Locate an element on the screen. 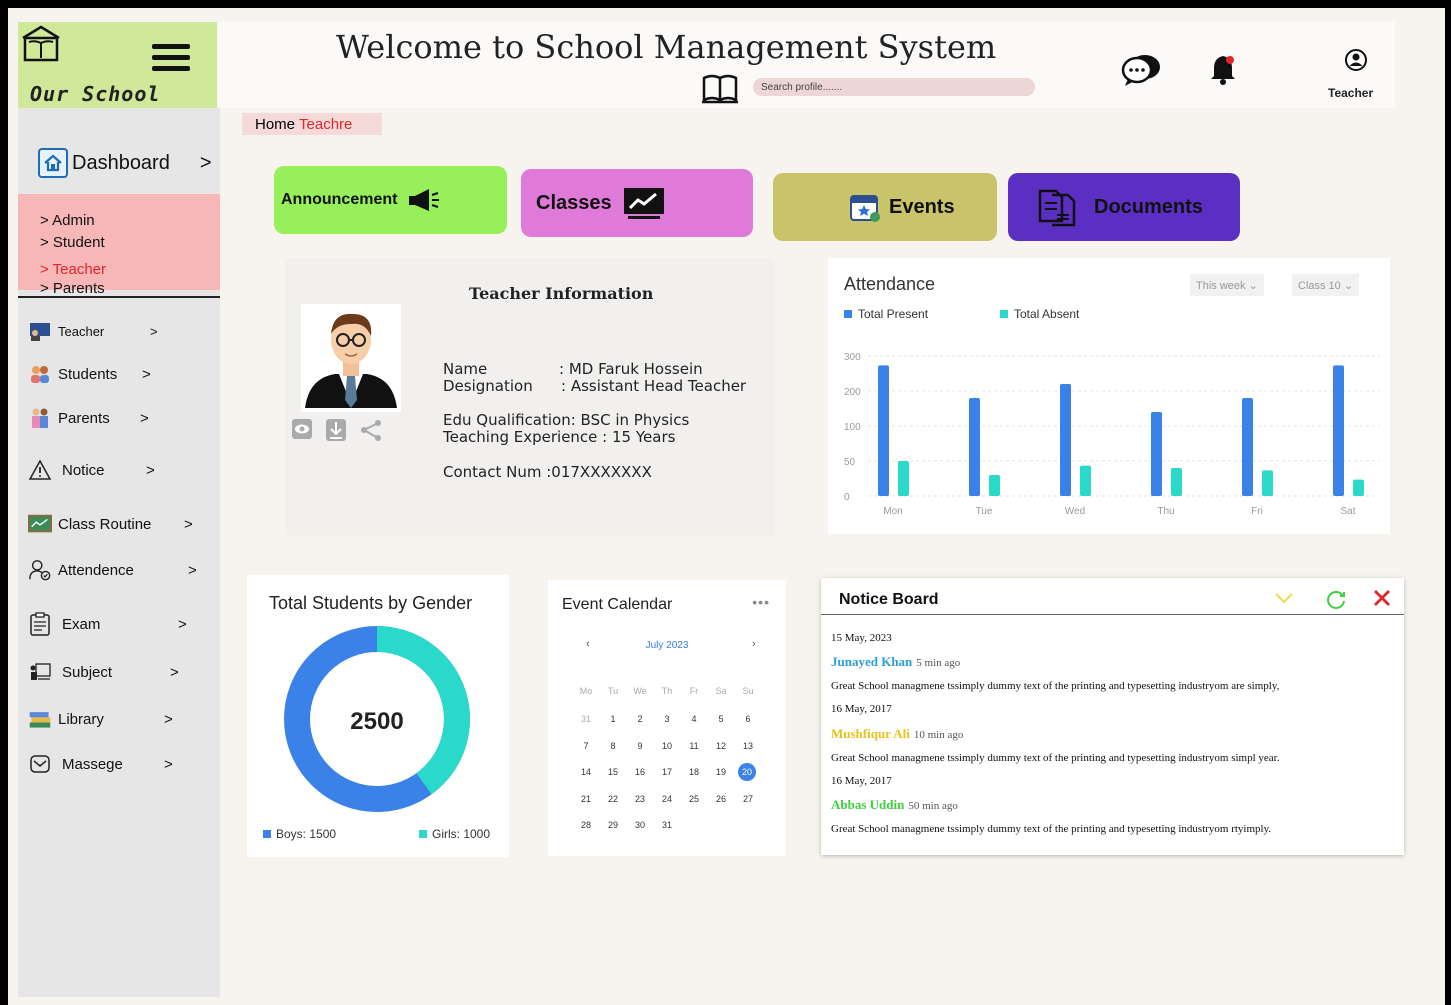 Image resolution: width=1451 pixels, height=1005 pixels. search-input is located at coordinates (894, 87).